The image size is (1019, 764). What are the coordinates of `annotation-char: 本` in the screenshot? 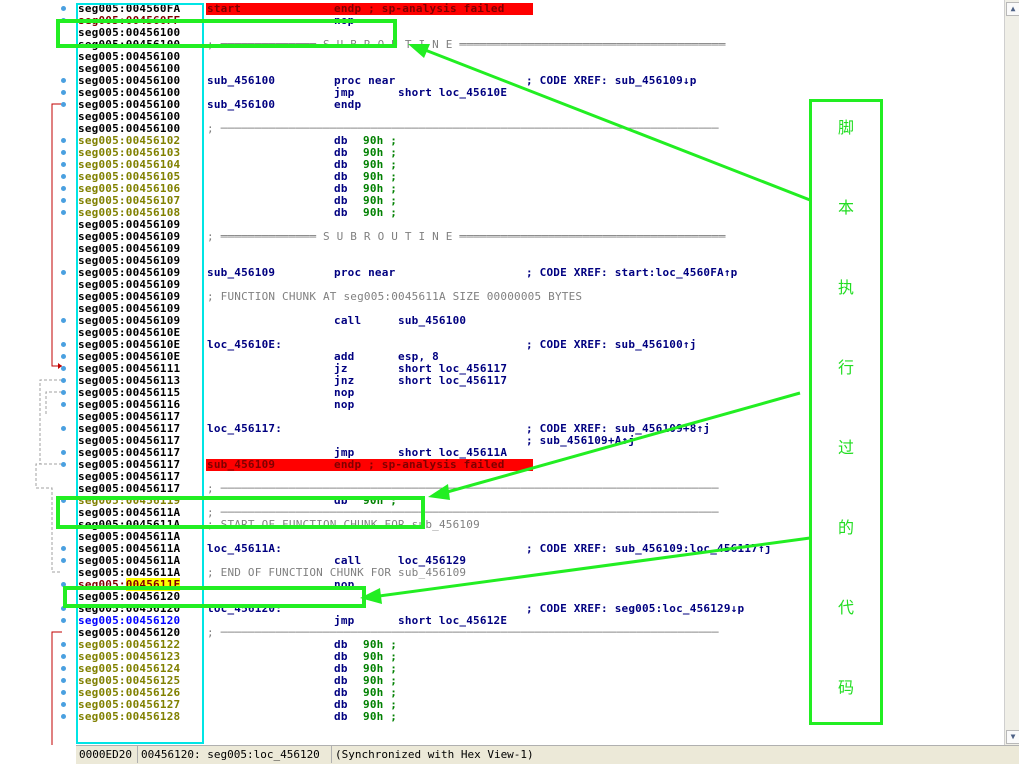 It's located at (845, 207).